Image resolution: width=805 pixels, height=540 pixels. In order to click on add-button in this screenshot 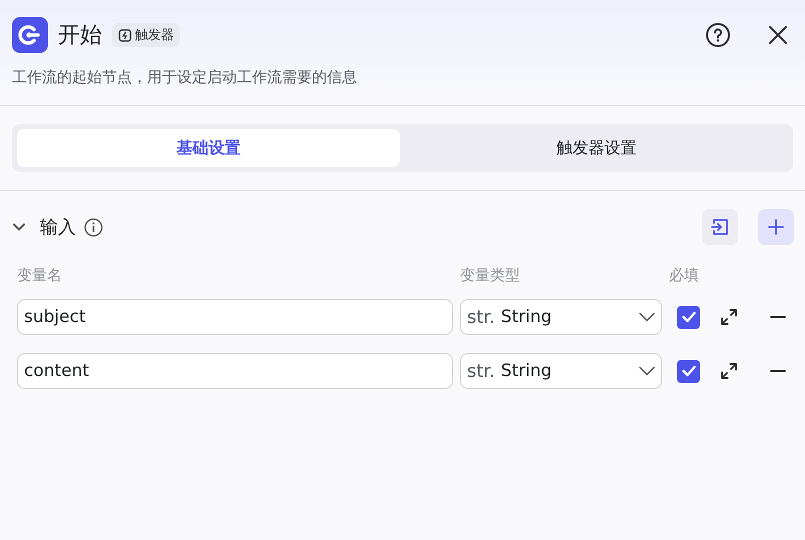, I will do `click(776, 227)`.